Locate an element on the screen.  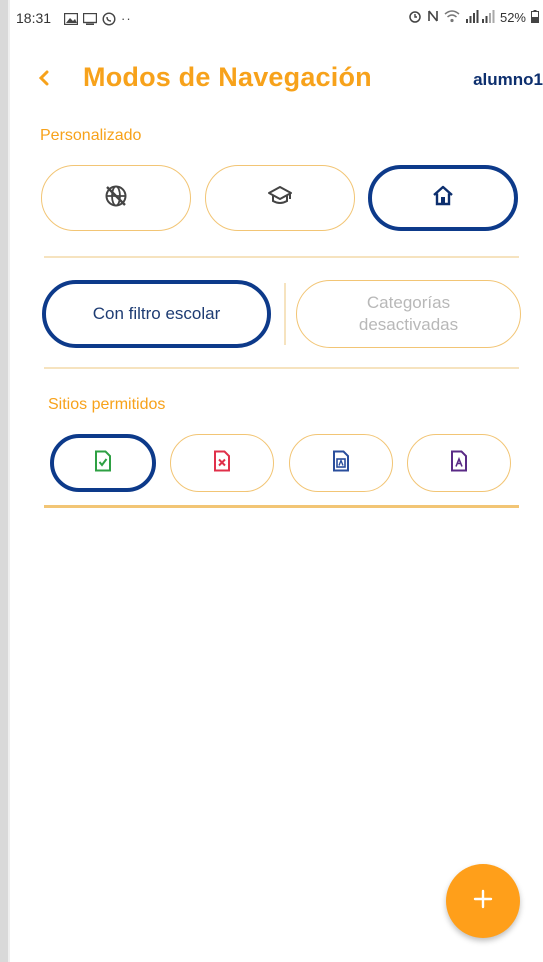
status-notifications: ·· is located at coordinates (98, 18).